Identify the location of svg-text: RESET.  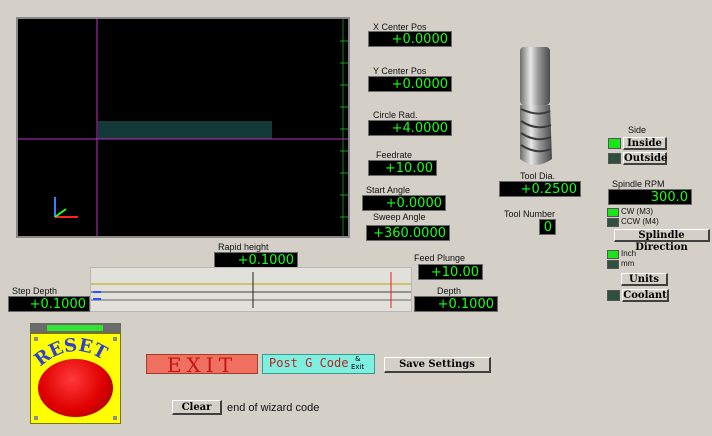
(71, 353).